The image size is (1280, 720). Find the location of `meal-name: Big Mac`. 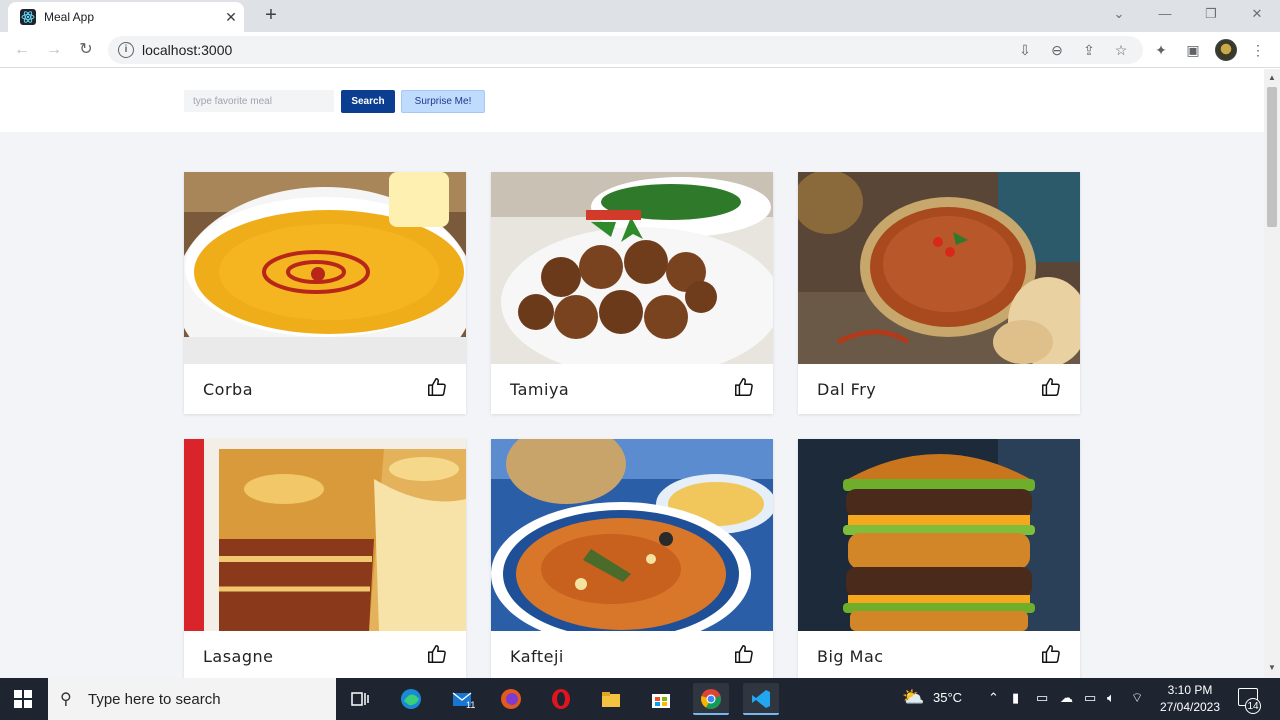

meal-name: Big Mac is located at coordinates (850, 656).